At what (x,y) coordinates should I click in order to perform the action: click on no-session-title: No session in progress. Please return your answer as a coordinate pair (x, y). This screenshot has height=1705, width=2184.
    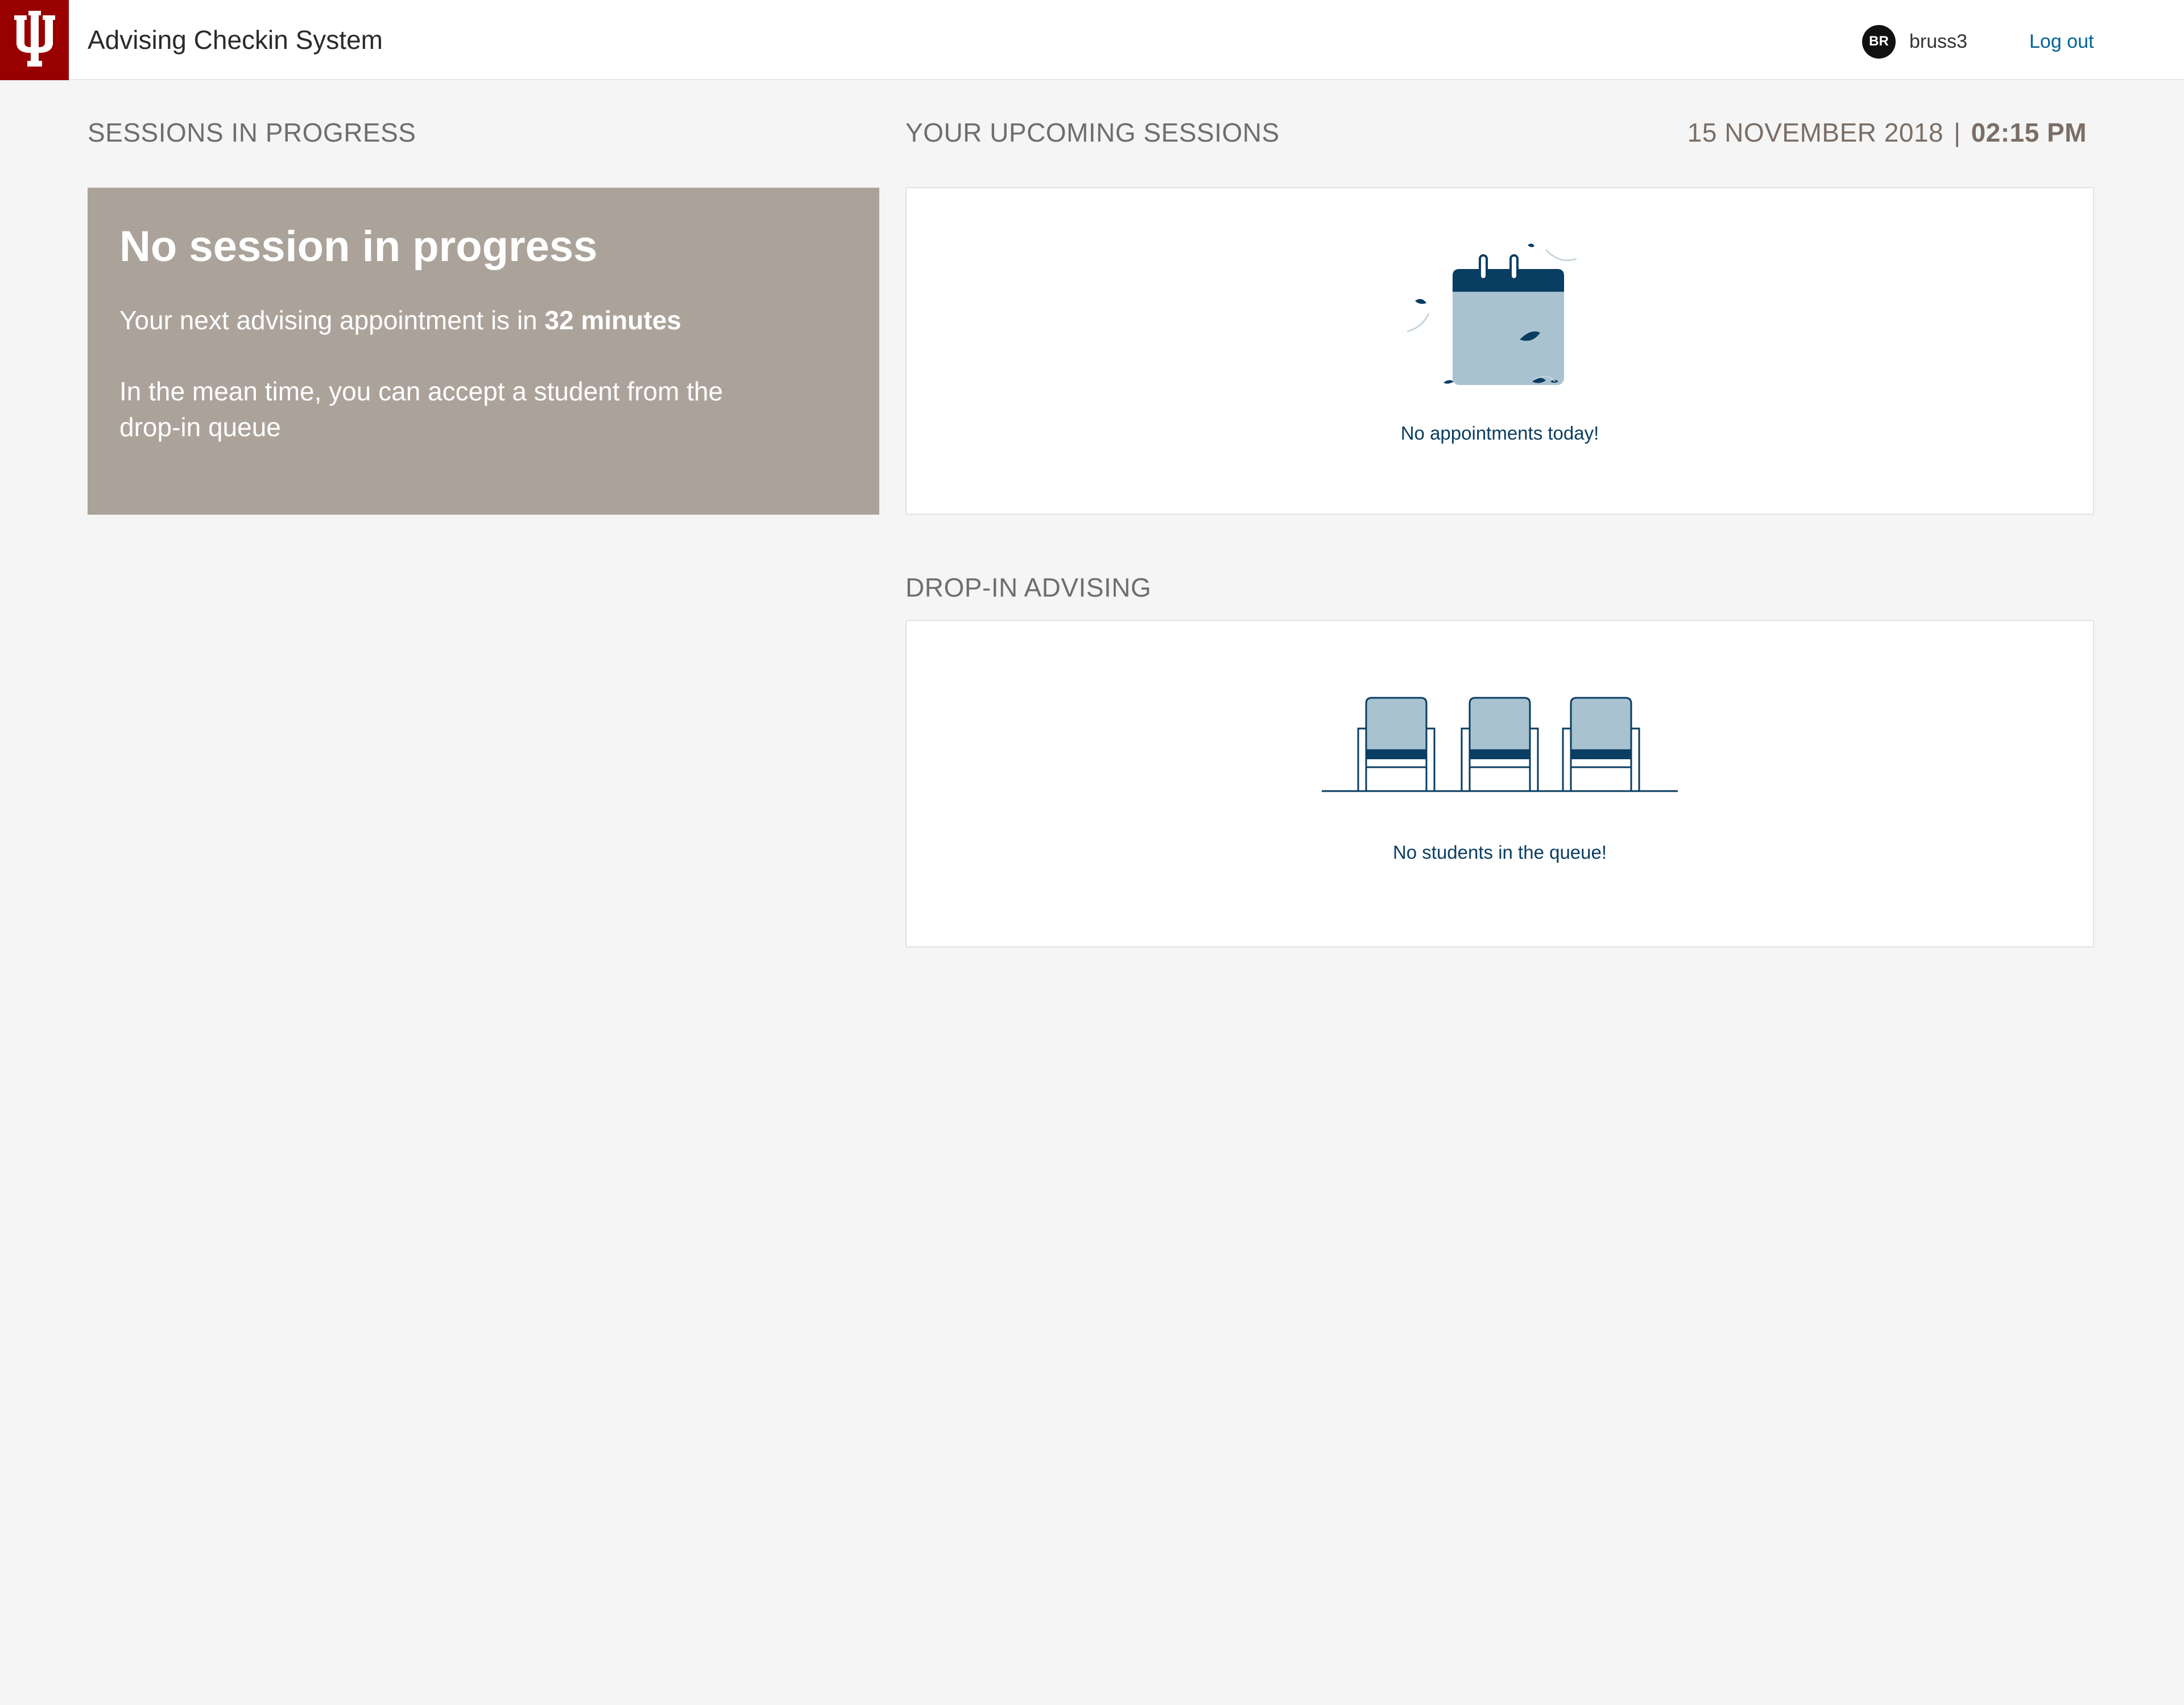
    Looking at the image, I should click on (358, 246).